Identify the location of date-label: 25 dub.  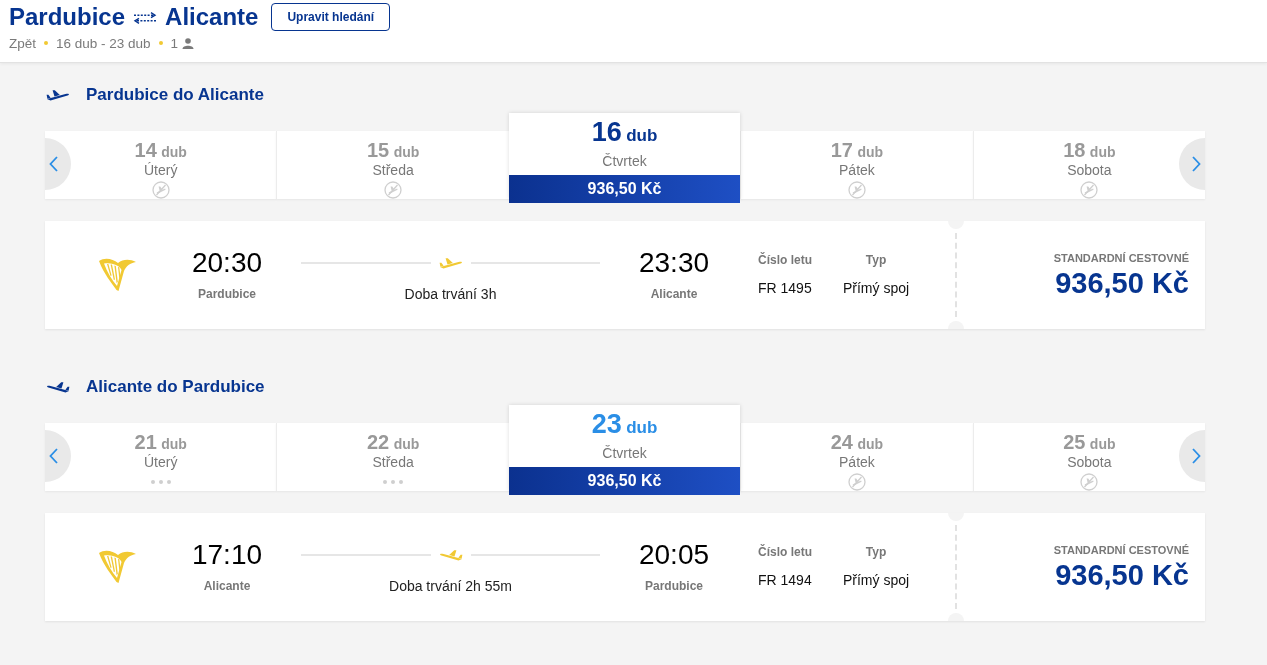
(1089, 443).